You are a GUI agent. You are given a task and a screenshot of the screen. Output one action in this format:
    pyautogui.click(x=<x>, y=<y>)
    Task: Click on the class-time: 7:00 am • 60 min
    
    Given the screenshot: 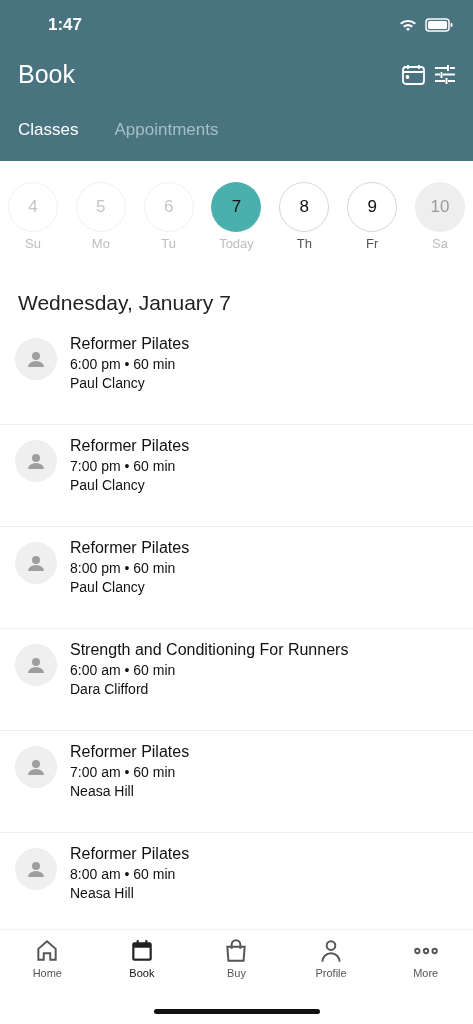 What is the action you would take?
    pyautogui.click(x=123, y=772)
    